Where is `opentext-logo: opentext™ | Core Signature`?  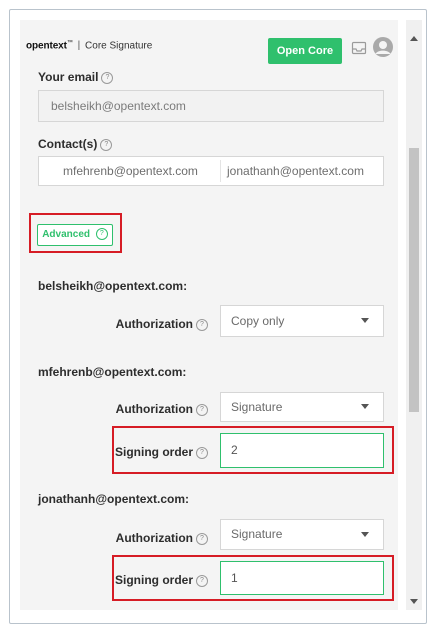 opentext-logo: opentext™ | Core Signature is located at coordinates (89, 46).